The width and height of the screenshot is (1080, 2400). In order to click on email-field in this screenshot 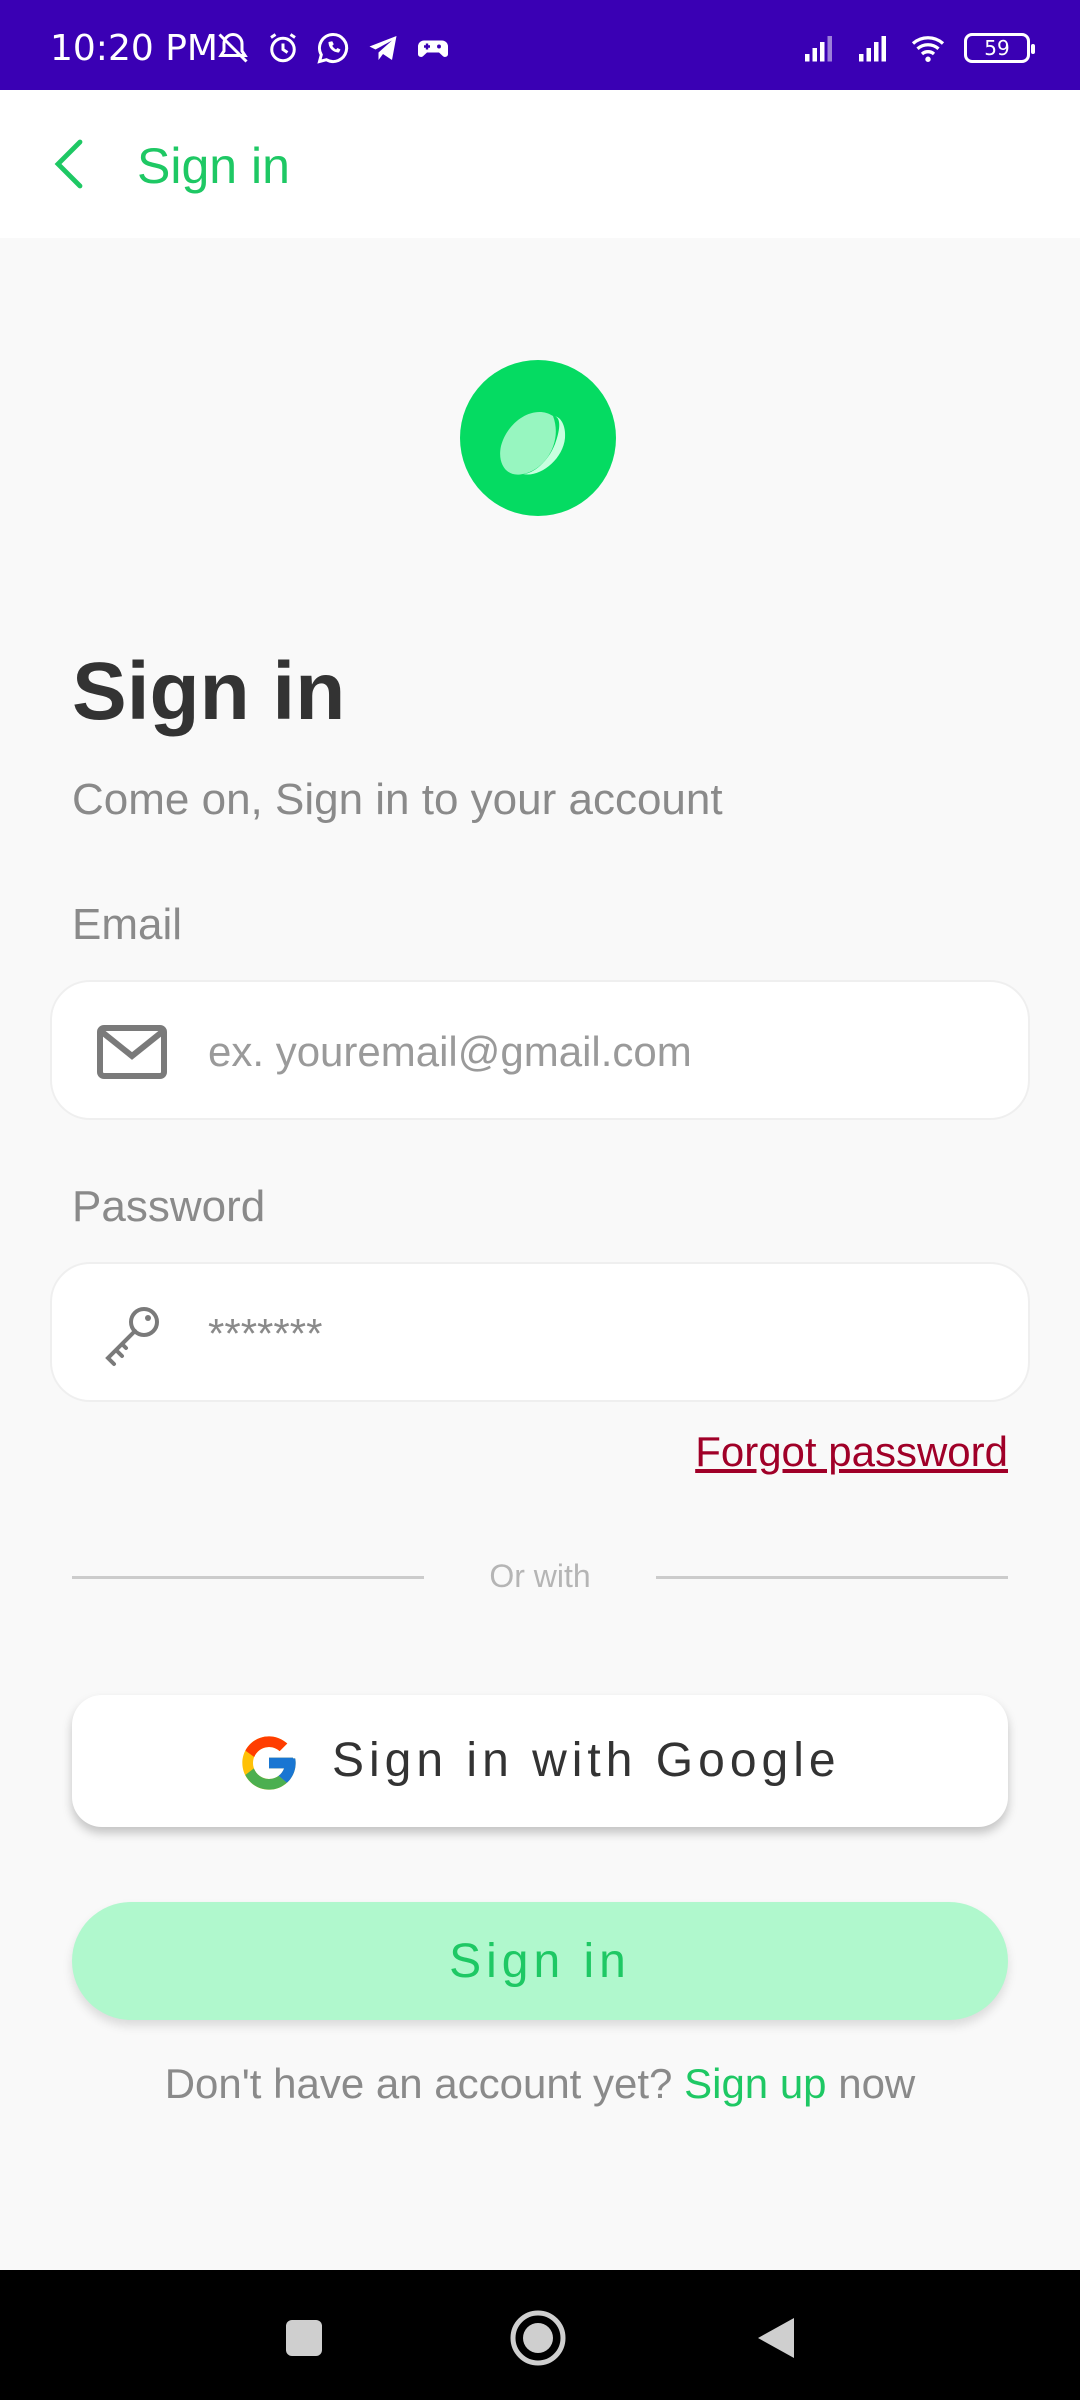, I will do `click(540, 1050)`.